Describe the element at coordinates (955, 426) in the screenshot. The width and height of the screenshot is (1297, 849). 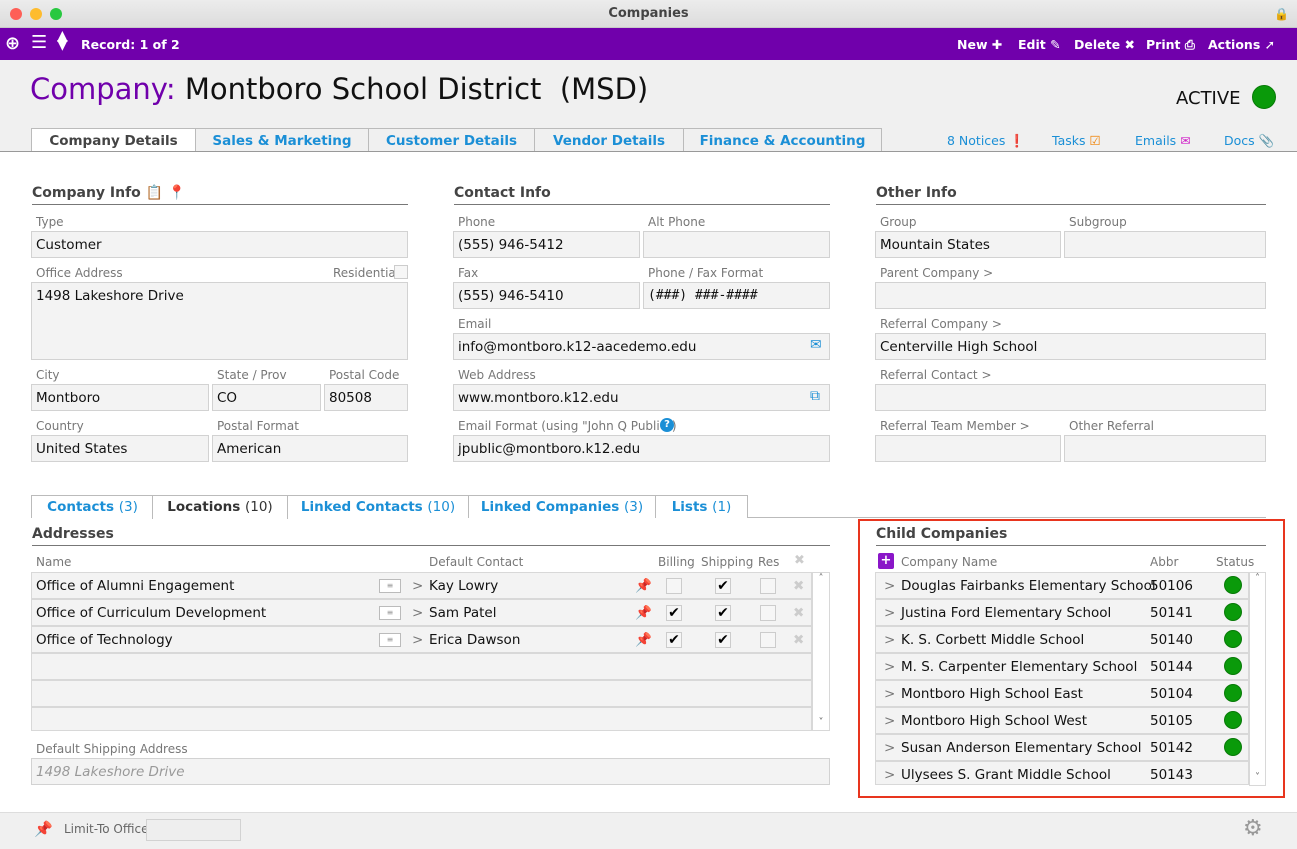
I see `referral-team-label: Referral Team Member >` at that location.